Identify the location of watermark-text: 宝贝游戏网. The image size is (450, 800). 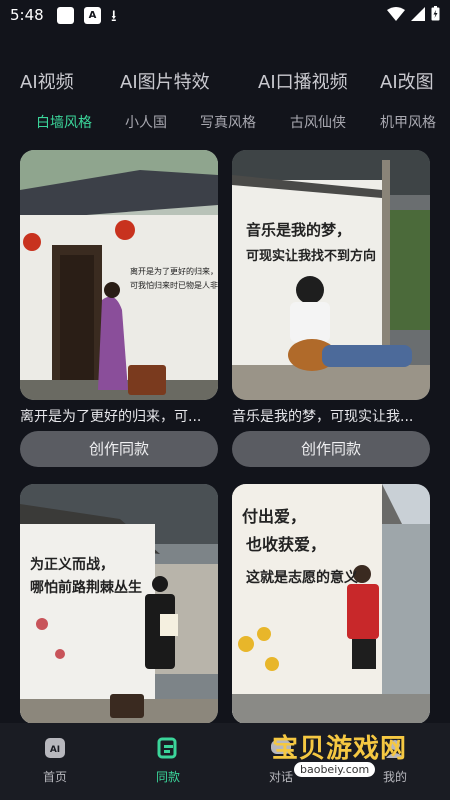
(340, 749).